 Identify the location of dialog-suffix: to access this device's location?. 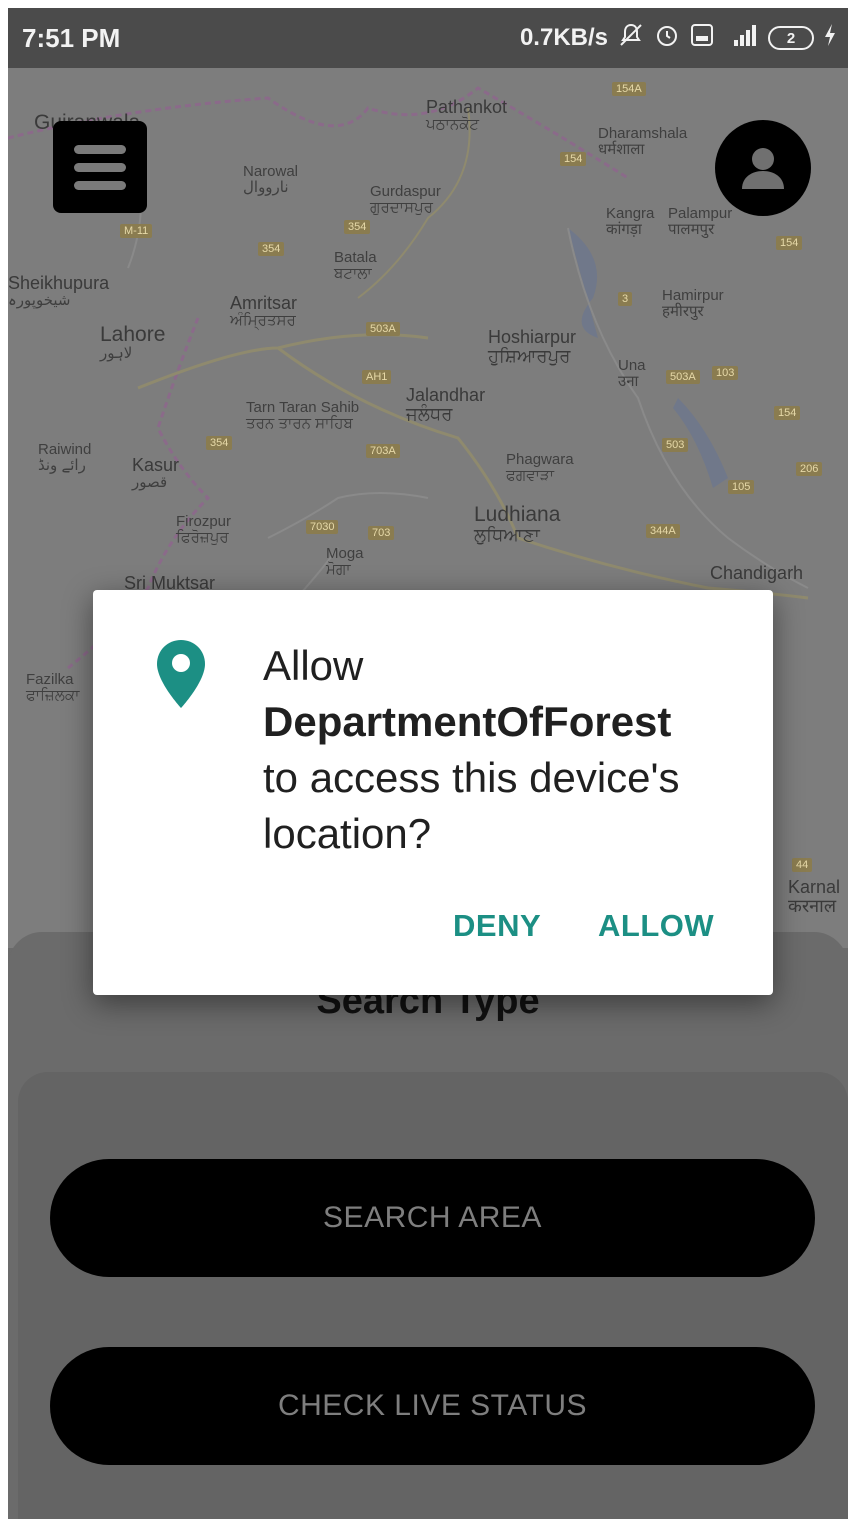
(471, 805).